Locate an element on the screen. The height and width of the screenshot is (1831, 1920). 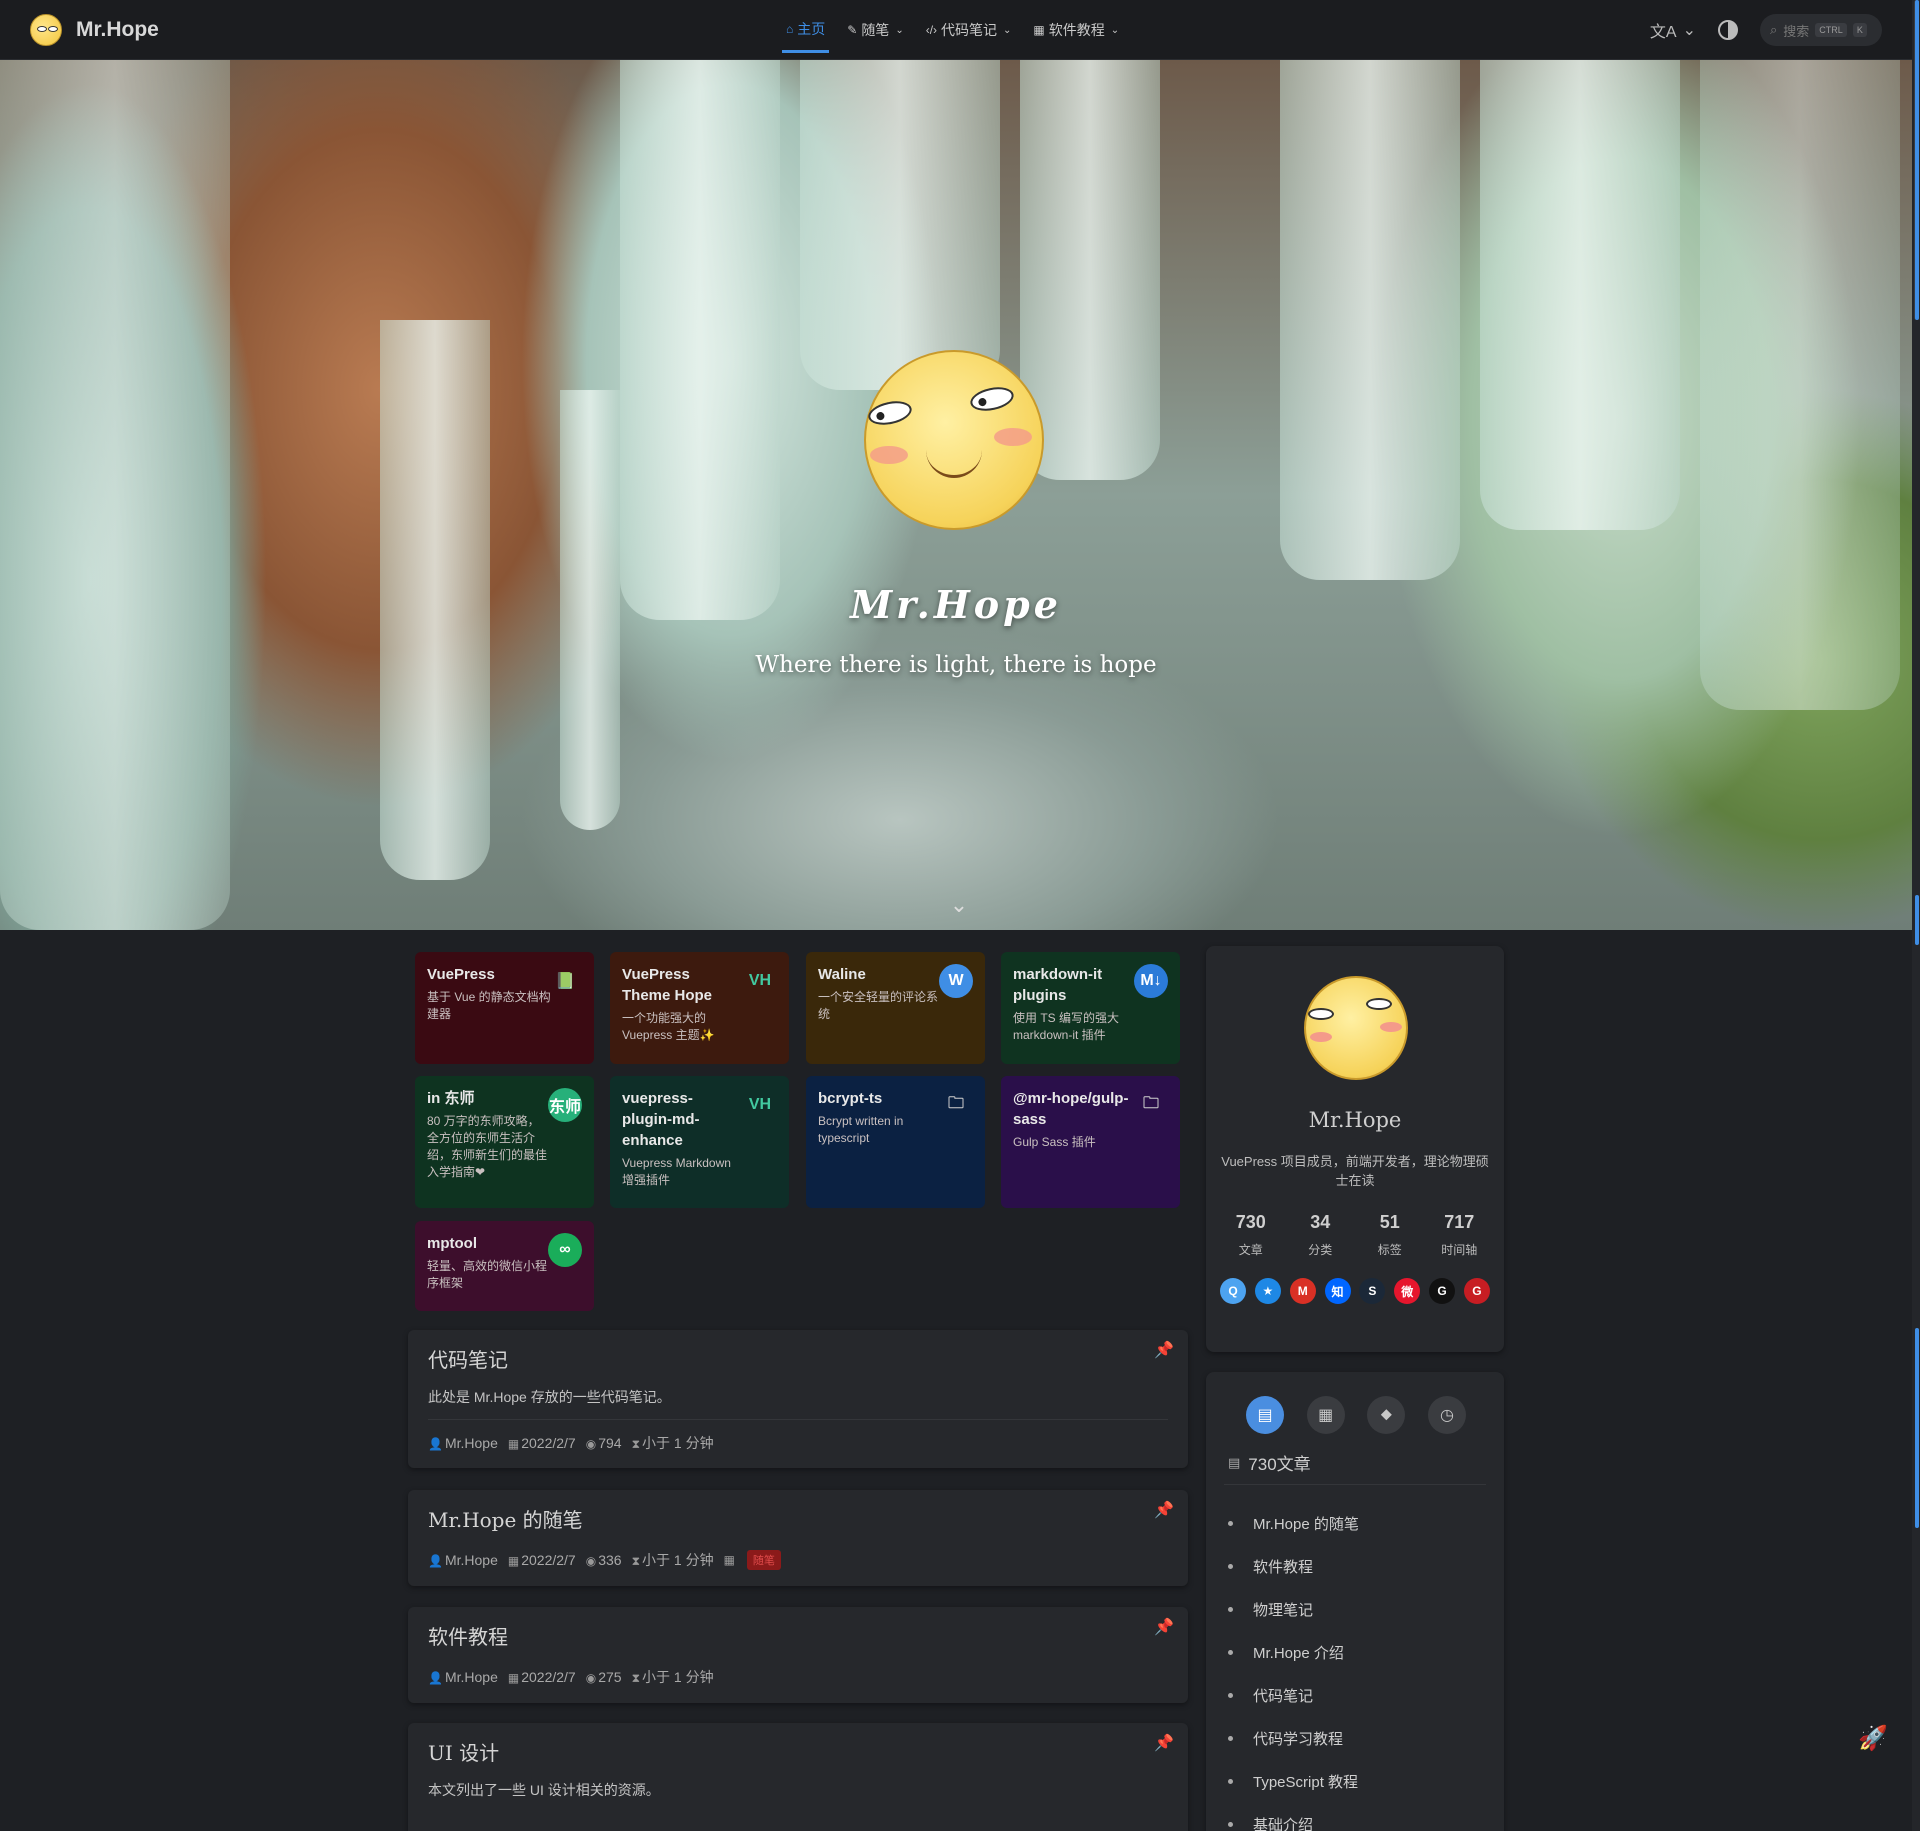
article-card: 📌 UI 设计 本文列出了一些 UI 设计相关的资源。 is located at coordinates (798, 1777).